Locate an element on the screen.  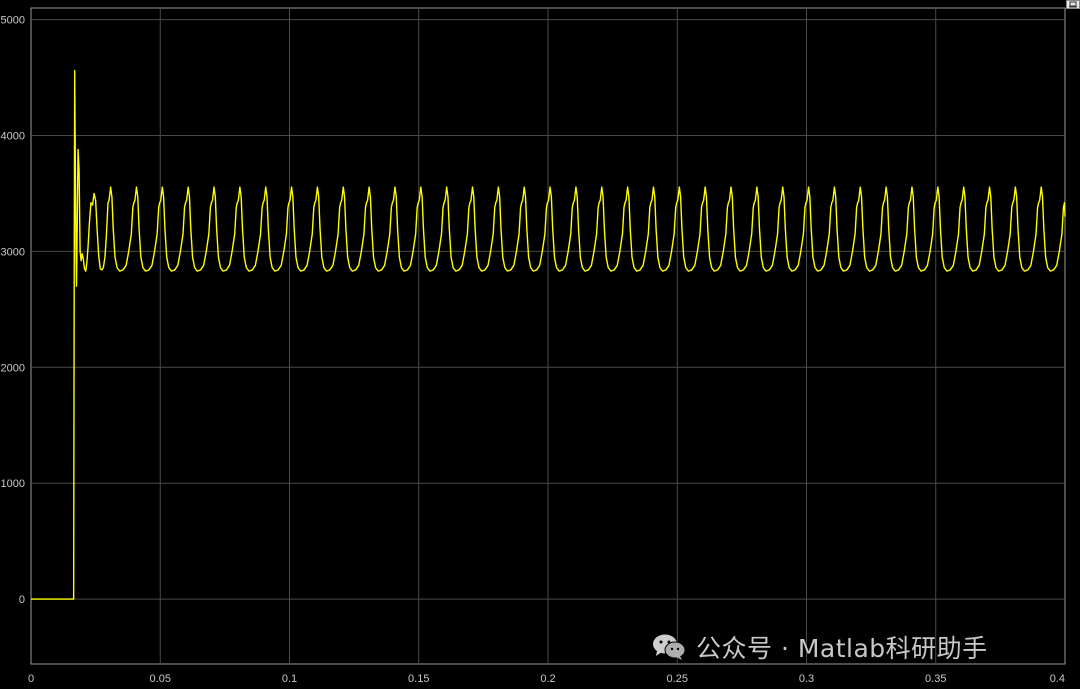
x-tick-label: 0.35 is located at coordinates (935, 679).